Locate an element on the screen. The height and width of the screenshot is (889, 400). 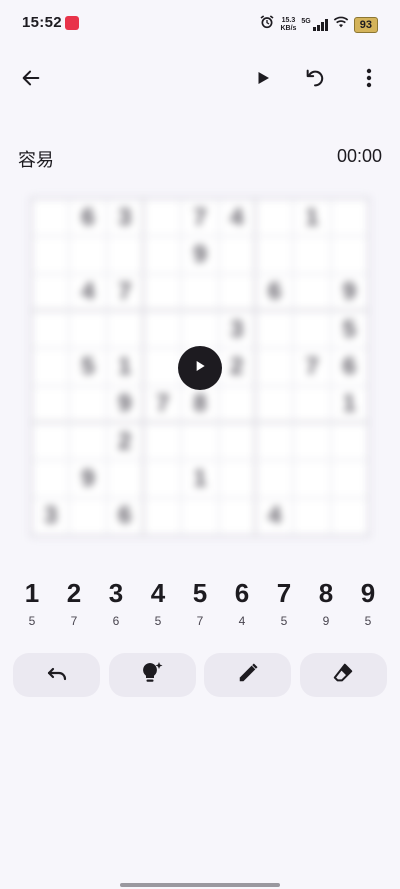
restart-button is located at coordinates (315, 80).